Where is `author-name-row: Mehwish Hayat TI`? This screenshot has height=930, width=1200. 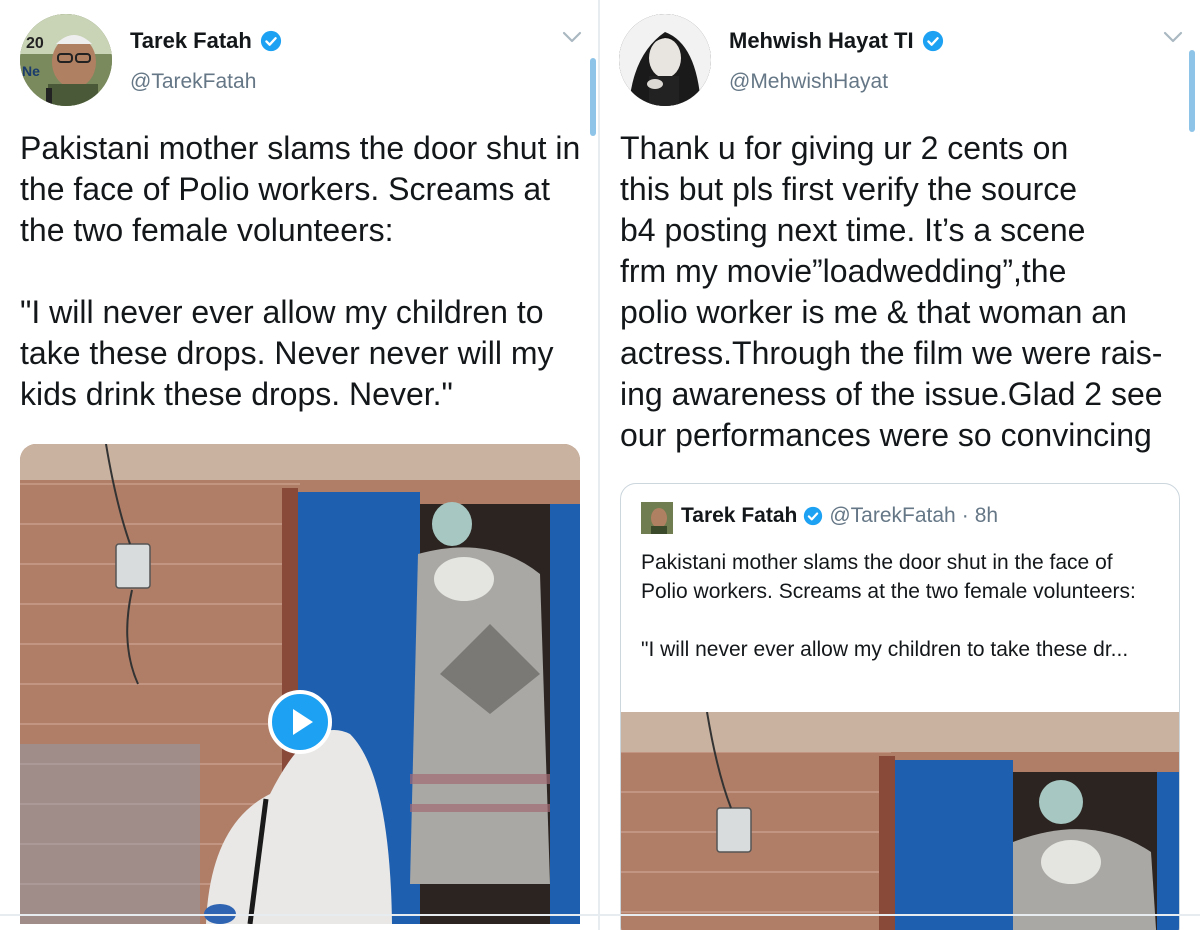
author-name-row: Mehwish Hayat TI is located at coordinates (836, 41).